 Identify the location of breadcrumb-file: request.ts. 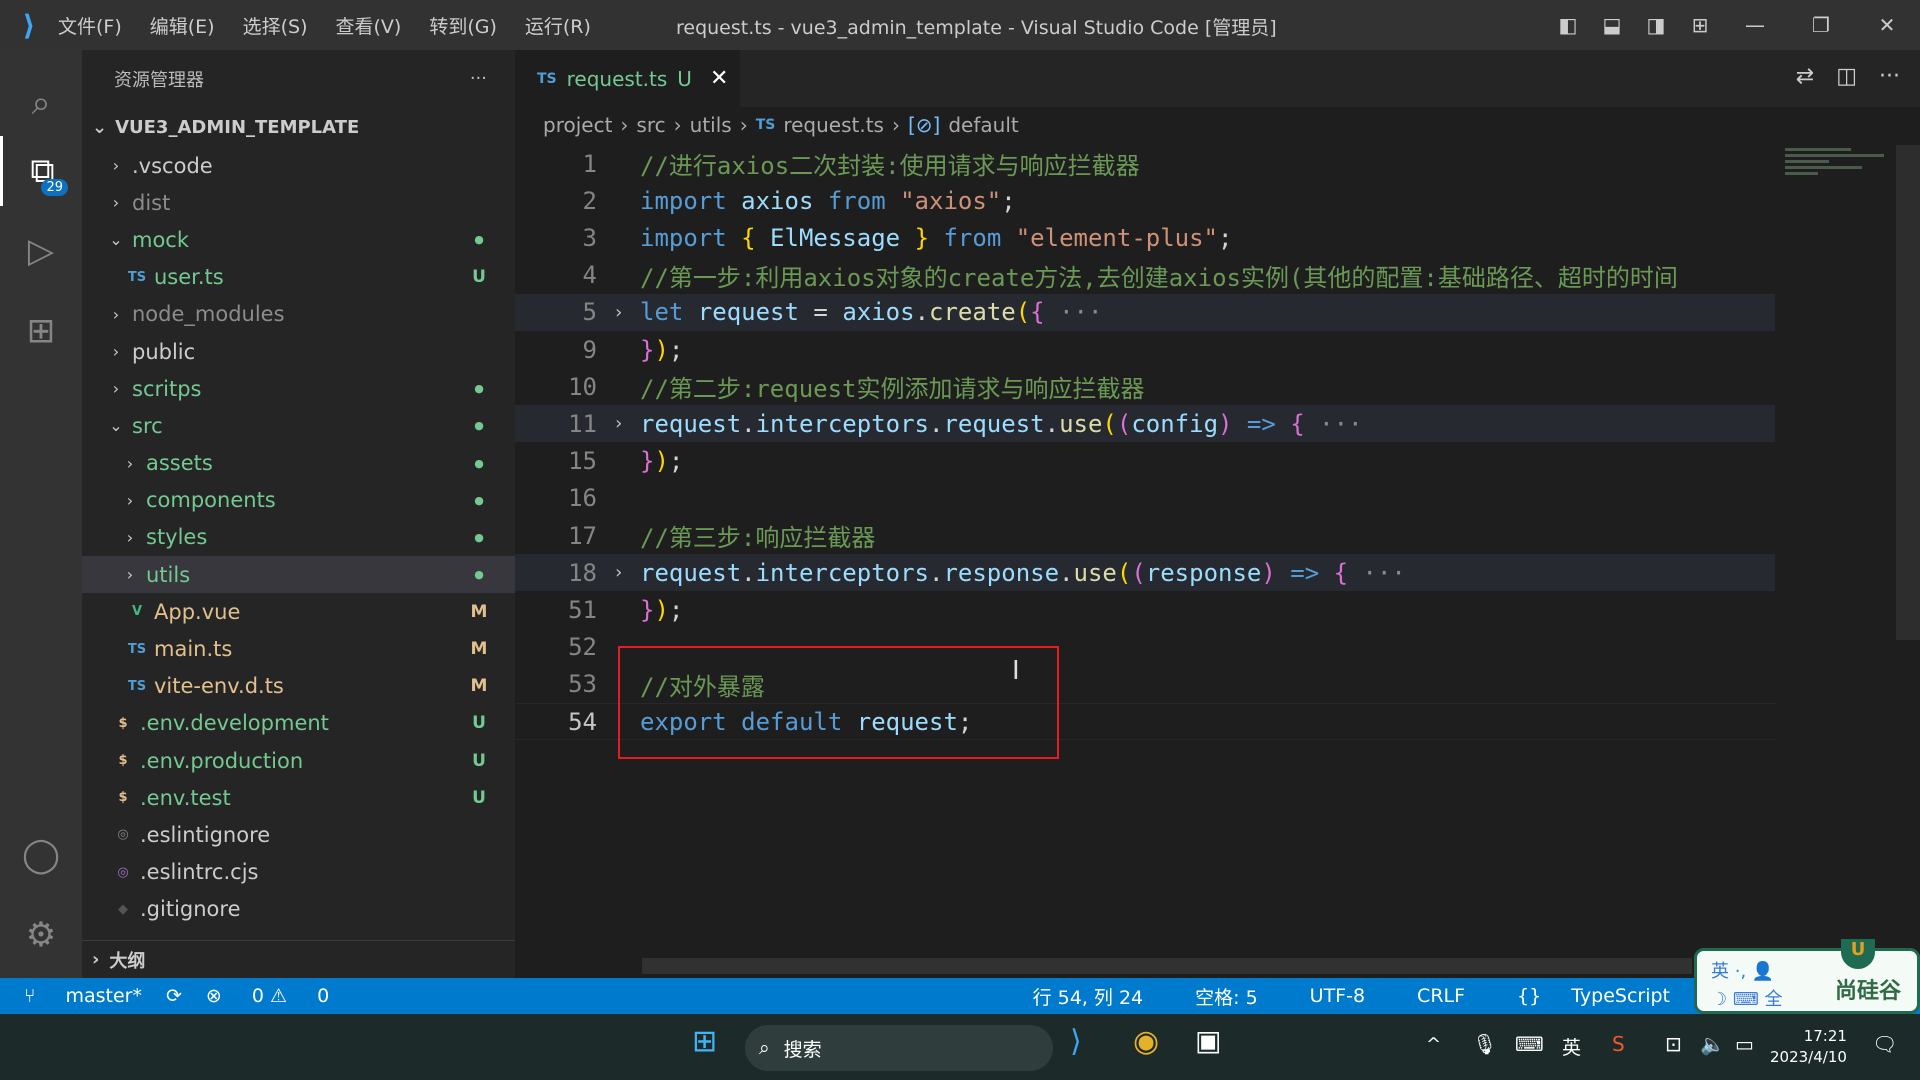
(833, 125).